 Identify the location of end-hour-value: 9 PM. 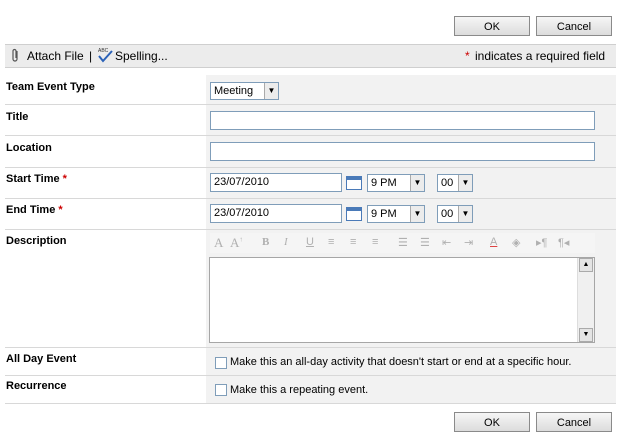
(384, 214).